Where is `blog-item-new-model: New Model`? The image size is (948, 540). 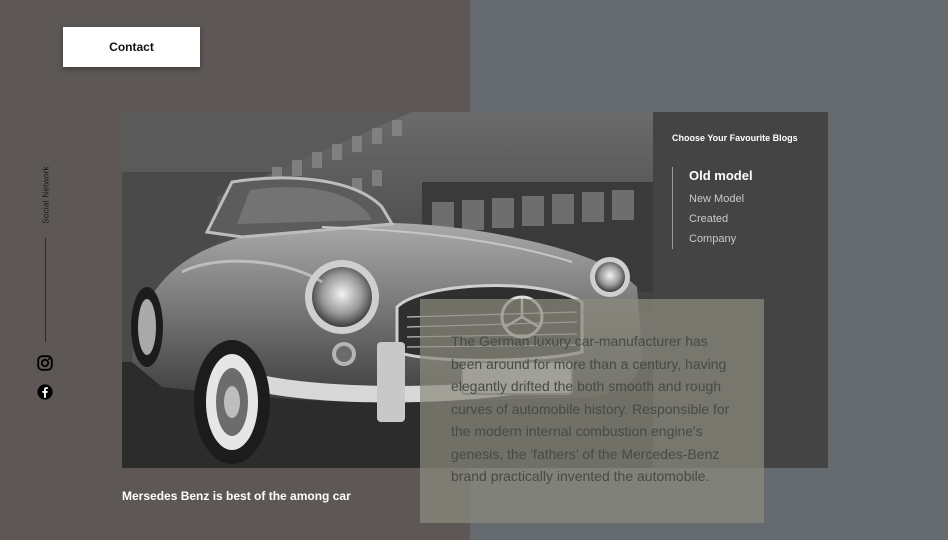 blog-item-new-model: New Model is located at coordinates (721, 199).